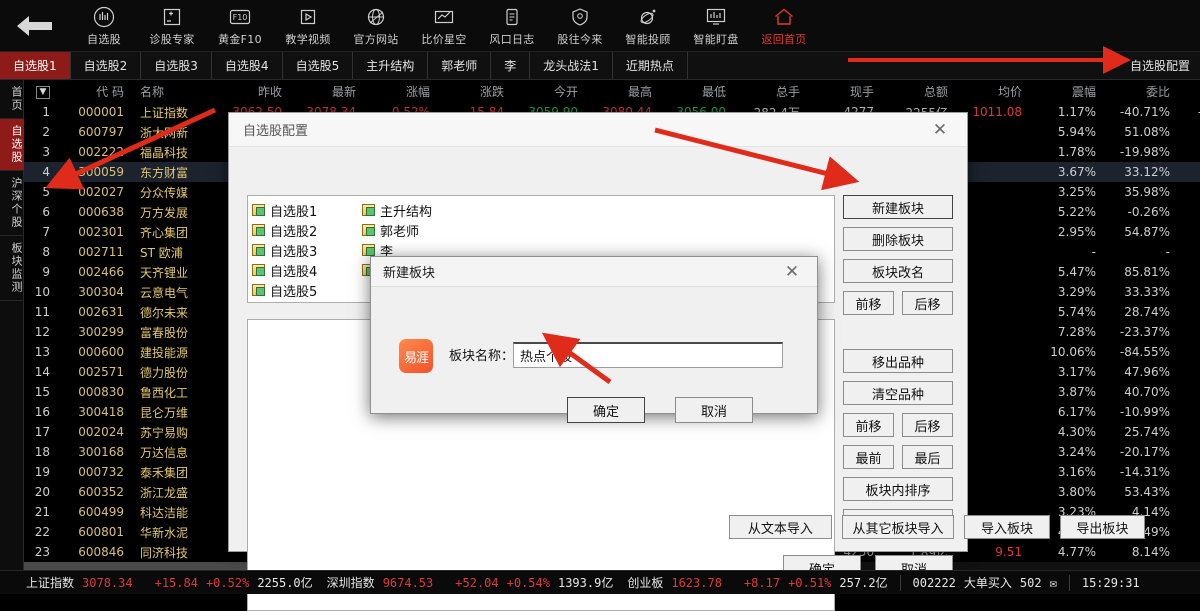 This screenshot has height=611, width=1200. I want to click on col-wb: 委比, so click(1141, 91).